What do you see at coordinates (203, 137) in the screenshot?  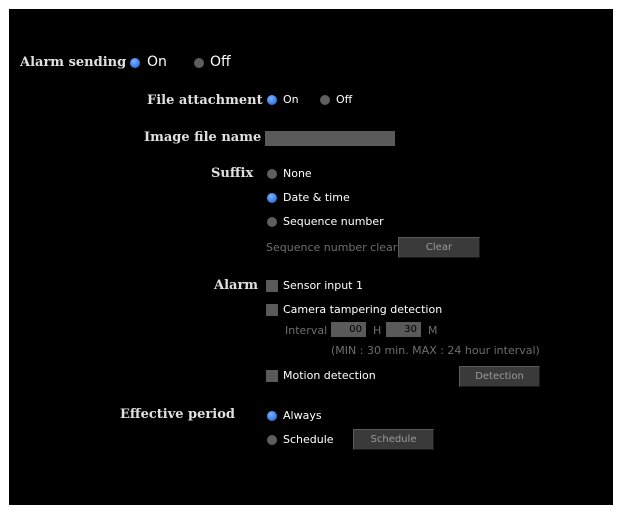 I see `image-file-name-label: Image file name` at bounding box center [203, 137].